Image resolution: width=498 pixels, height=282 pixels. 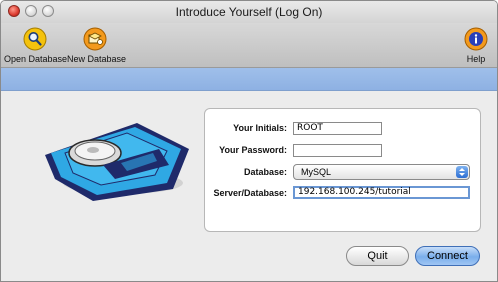 I want to click on new-database-button: New Database, so click(x=97, y=45).